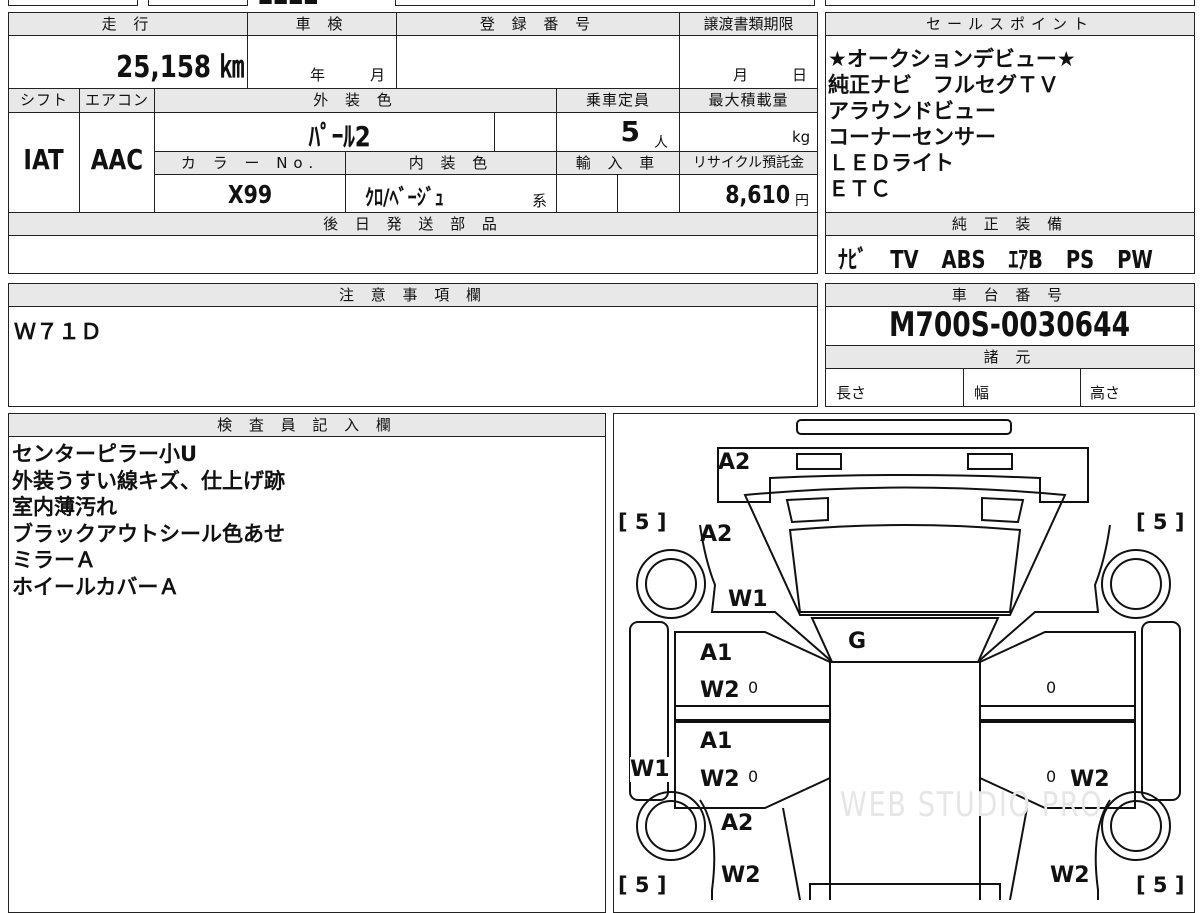 This screenshot has height=913, width=1200. I want to click on exterior-color-header: 外 装 色, so click(355, 100).